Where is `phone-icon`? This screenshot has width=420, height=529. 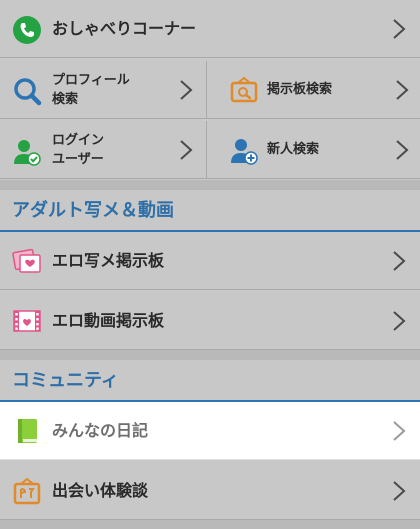 phone-icon is located at coordinates (27, 30).